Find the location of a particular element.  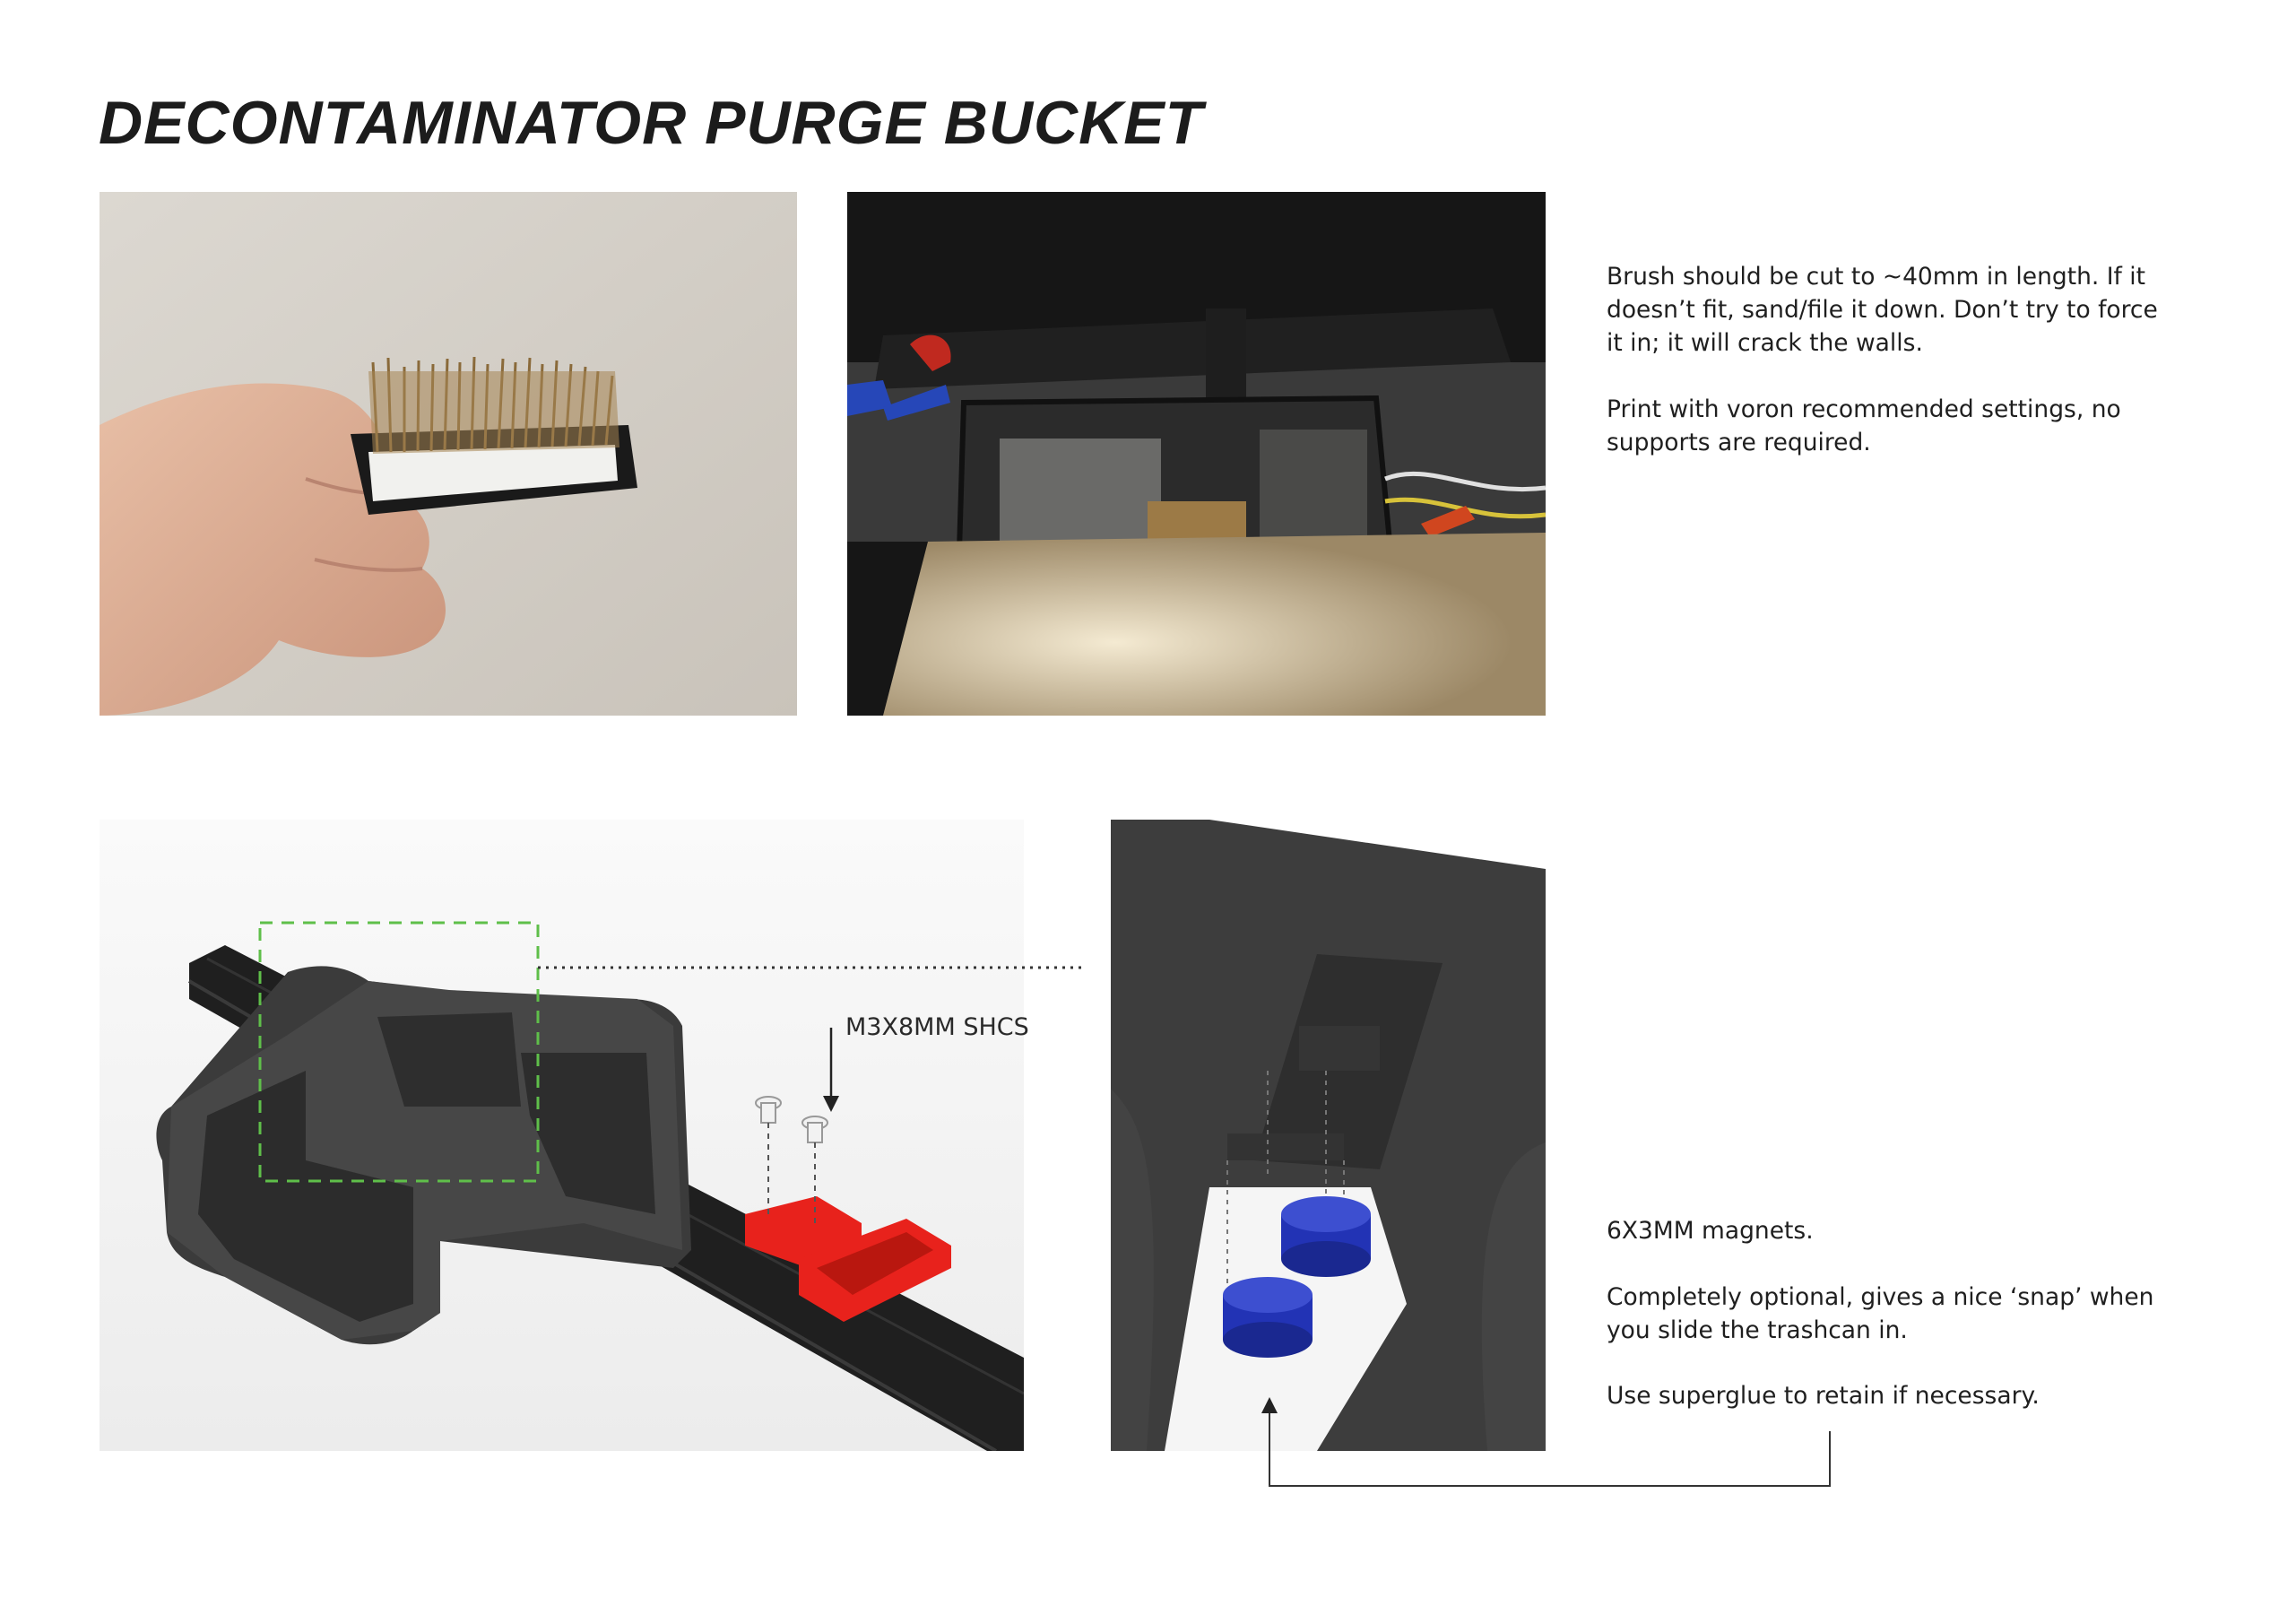

installed-bucket-photo is located at coordinates (1196, 454).